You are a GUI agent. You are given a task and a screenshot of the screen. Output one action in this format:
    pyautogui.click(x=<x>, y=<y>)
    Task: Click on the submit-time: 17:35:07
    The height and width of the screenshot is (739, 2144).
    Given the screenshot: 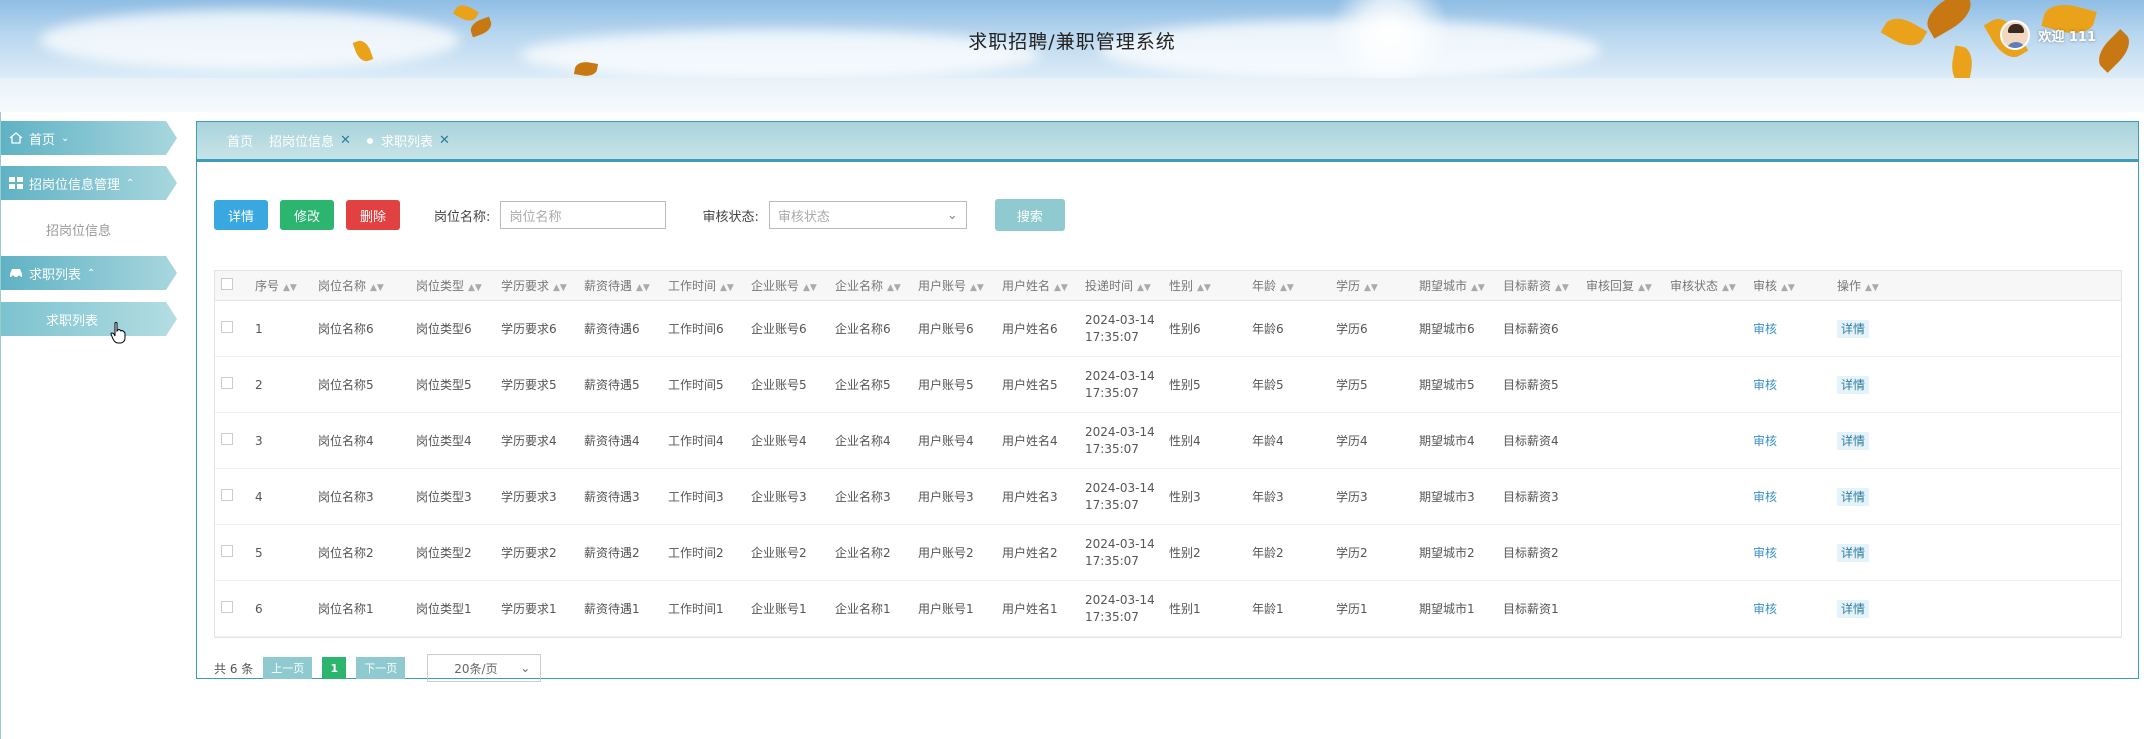 What is the action you would take?
    pyautogui.click(x=1112, y=504)
    